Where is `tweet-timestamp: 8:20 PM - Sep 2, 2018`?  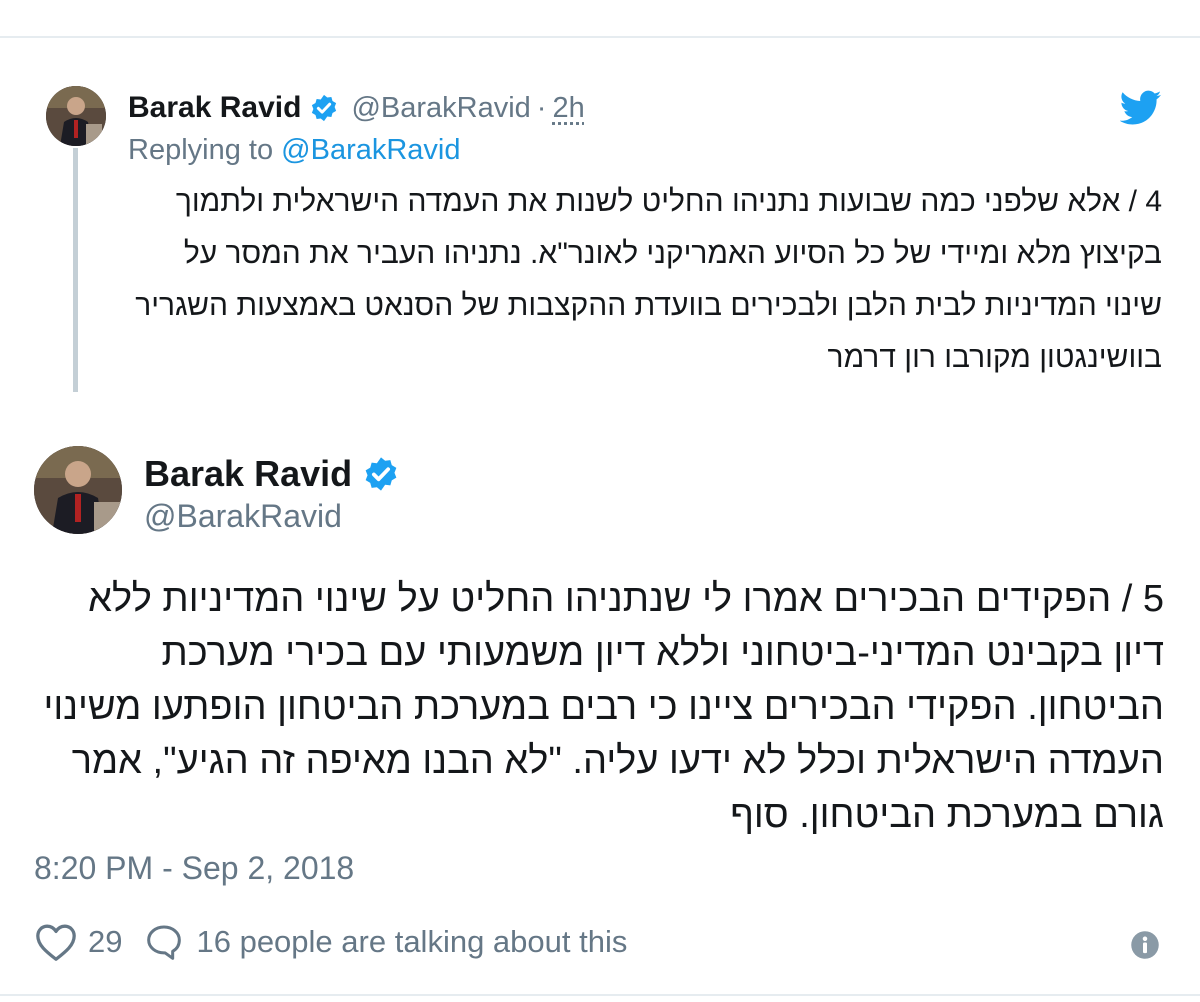 tweet-timestamp: 8:20 PM - Sep 2, 2018 is located at coordinates (194, 868).